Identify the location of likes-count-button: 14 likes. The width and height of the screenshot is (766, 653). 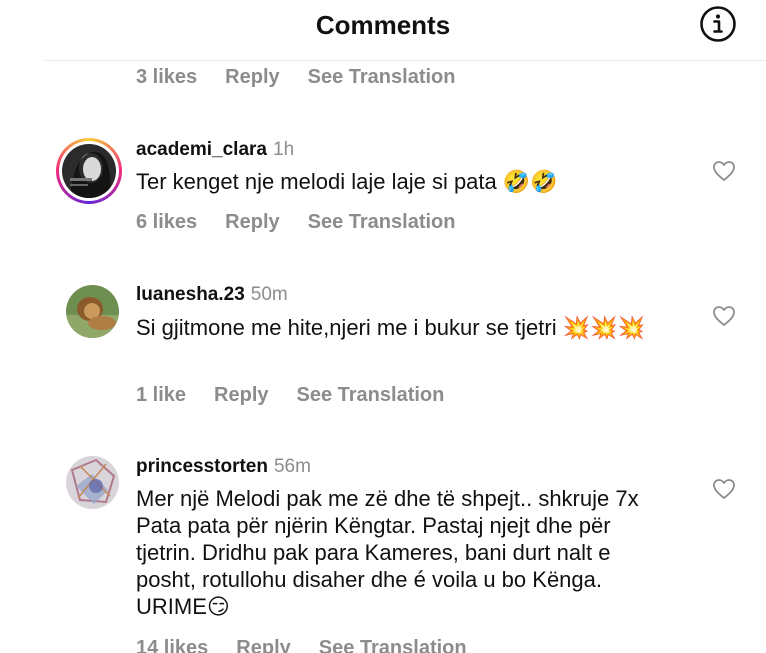
(172, 644).